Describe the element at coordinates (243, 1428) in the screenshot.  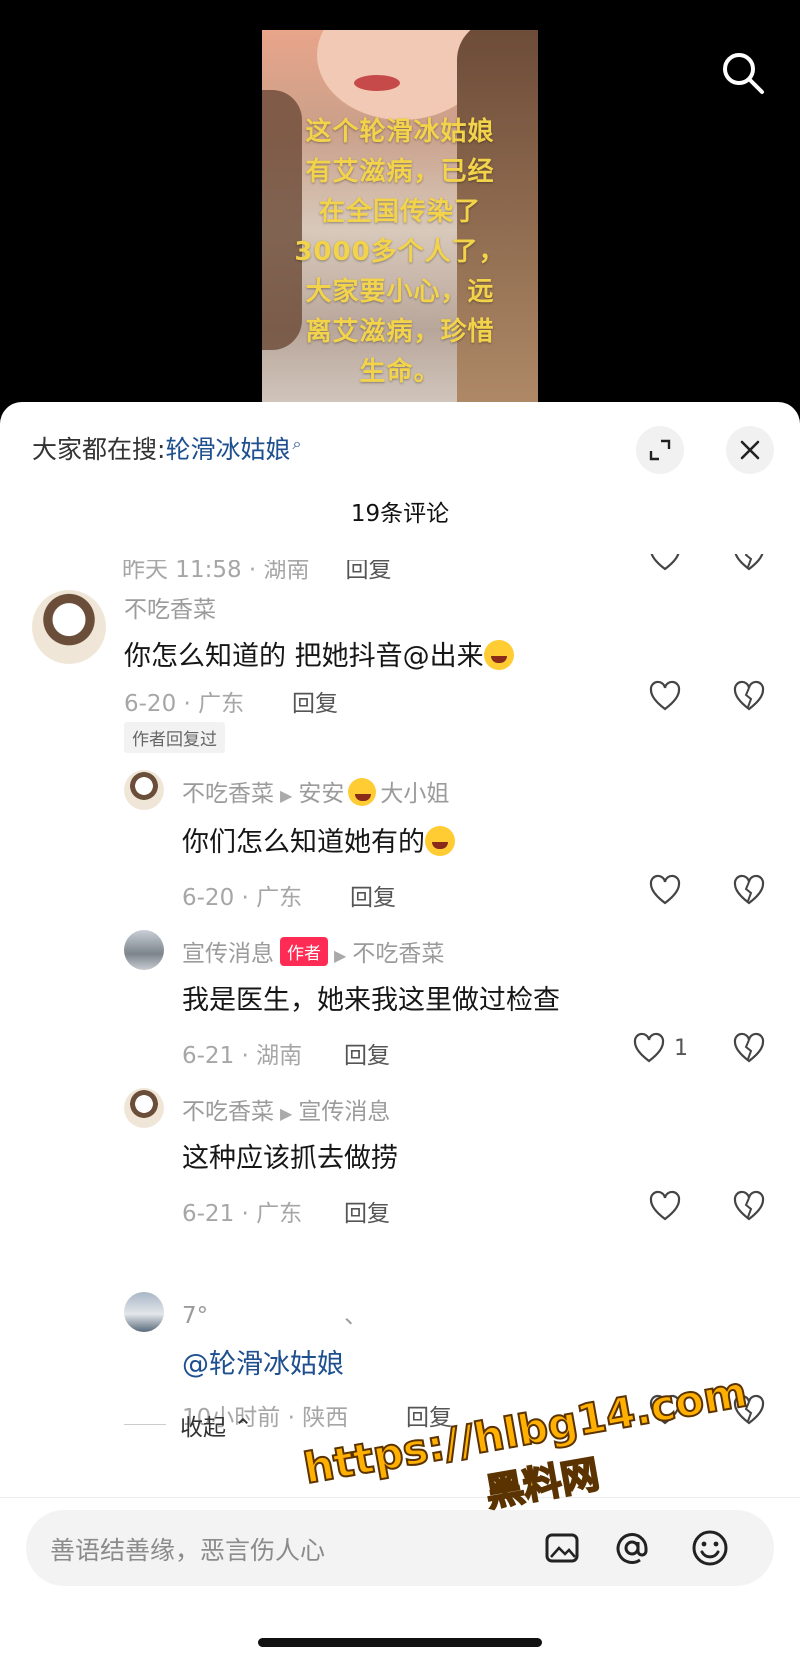
I see `chevron-up-icon: ⌃` at that location.